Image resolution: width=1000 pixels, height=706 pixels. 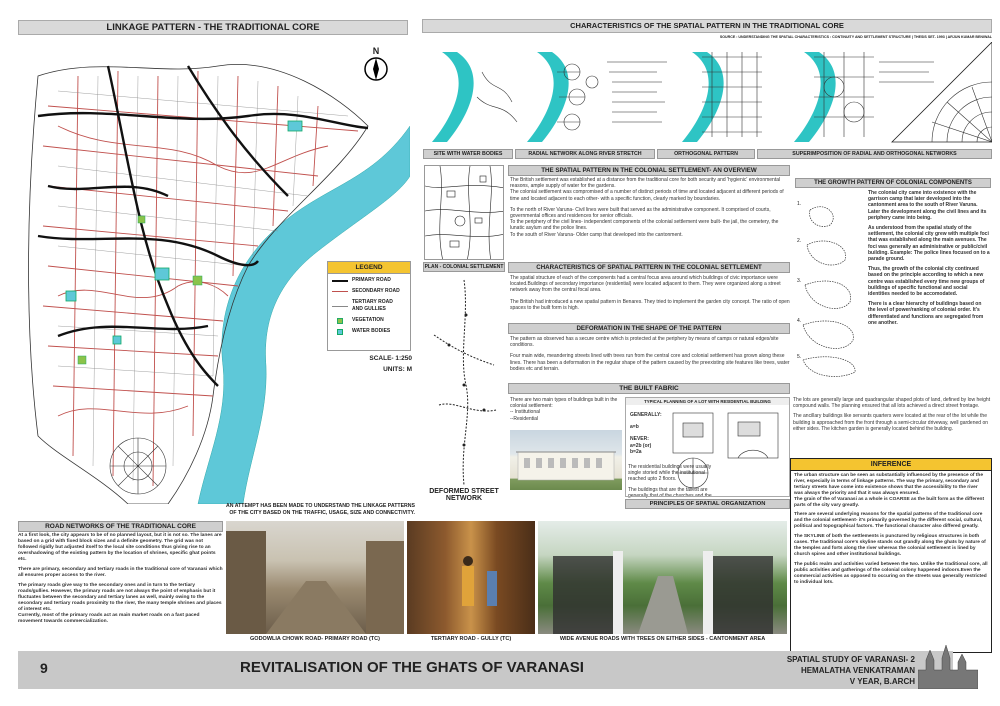 I want to click on photo-avenue, so click(x=662, y=577).